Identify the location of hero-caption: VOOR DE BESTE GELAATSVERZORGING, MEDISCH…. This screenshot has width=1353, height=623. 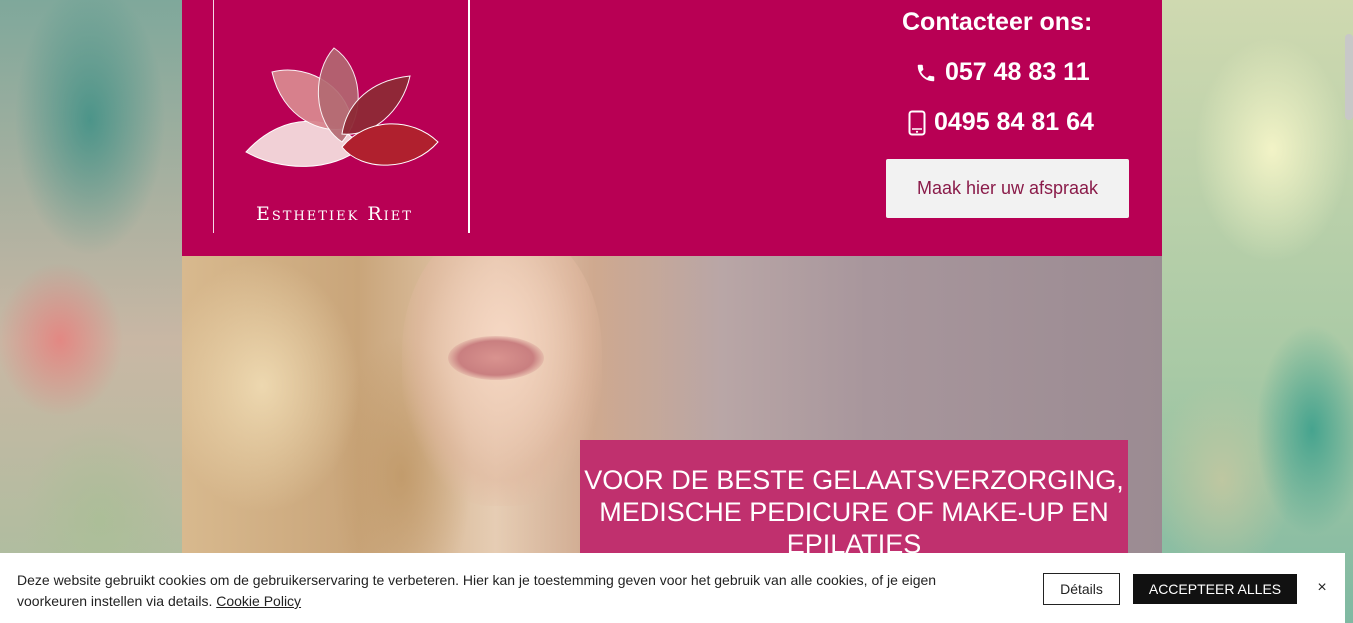
(854, 509).